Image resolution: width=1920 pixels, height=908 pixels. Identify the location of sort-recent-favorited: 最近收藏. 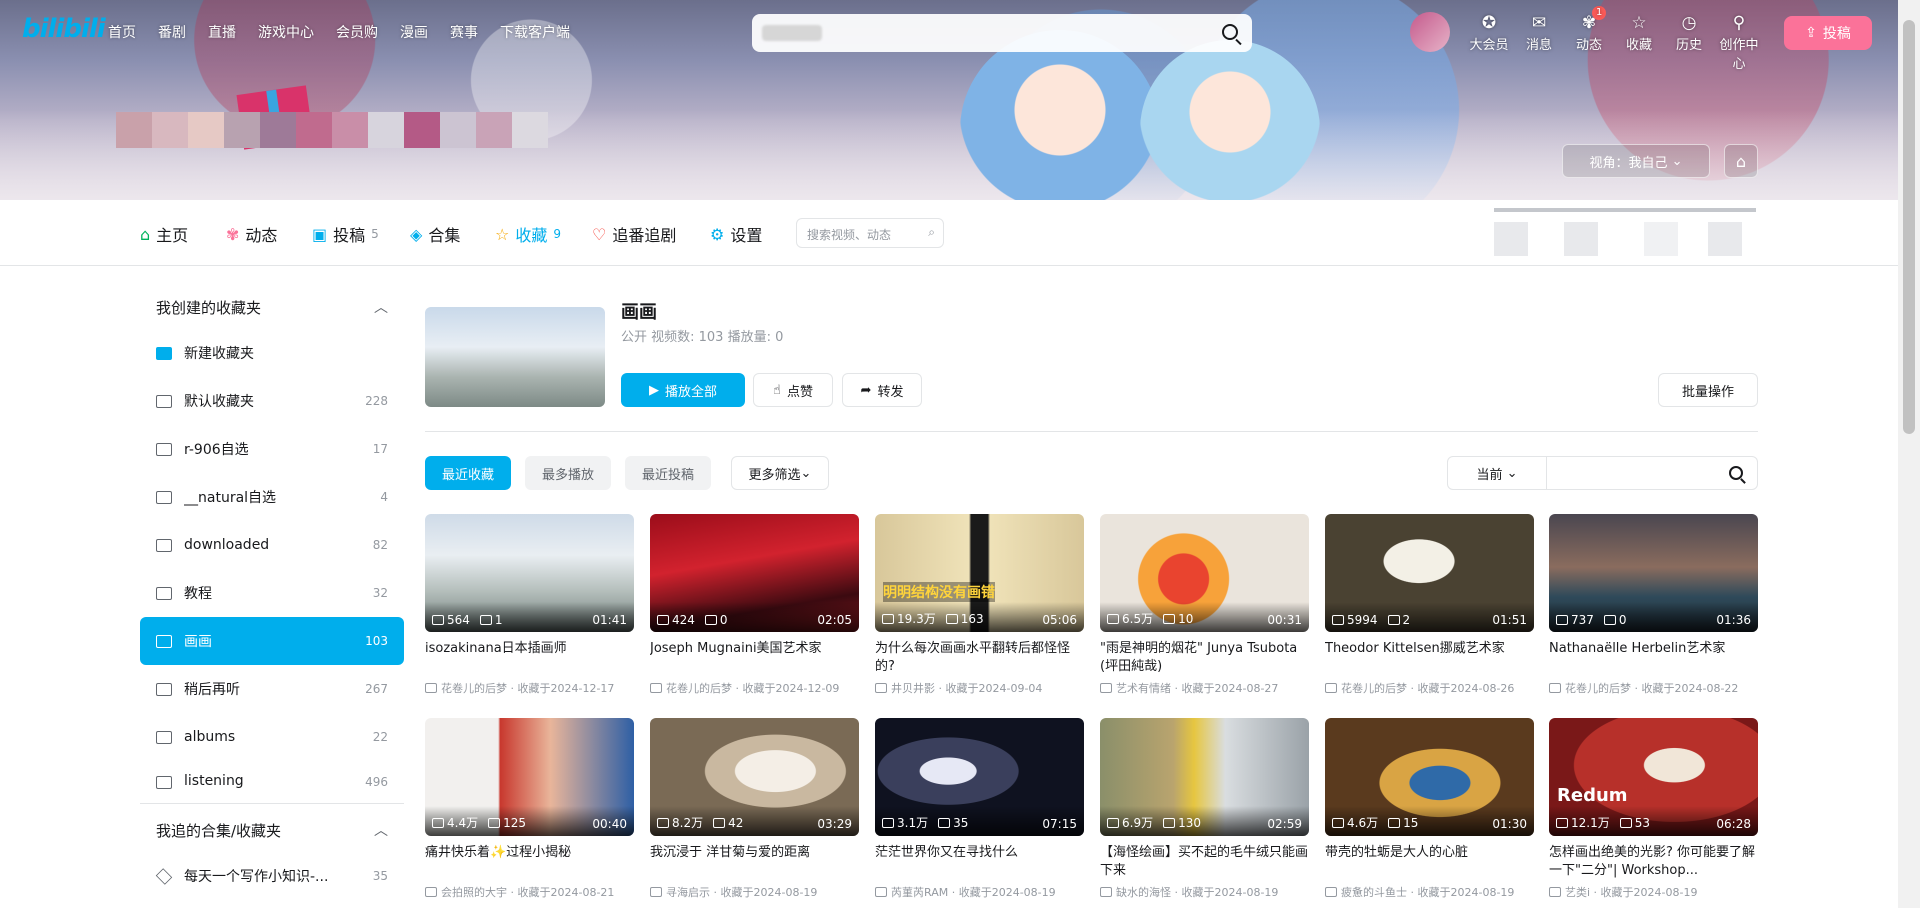
(468, 473).